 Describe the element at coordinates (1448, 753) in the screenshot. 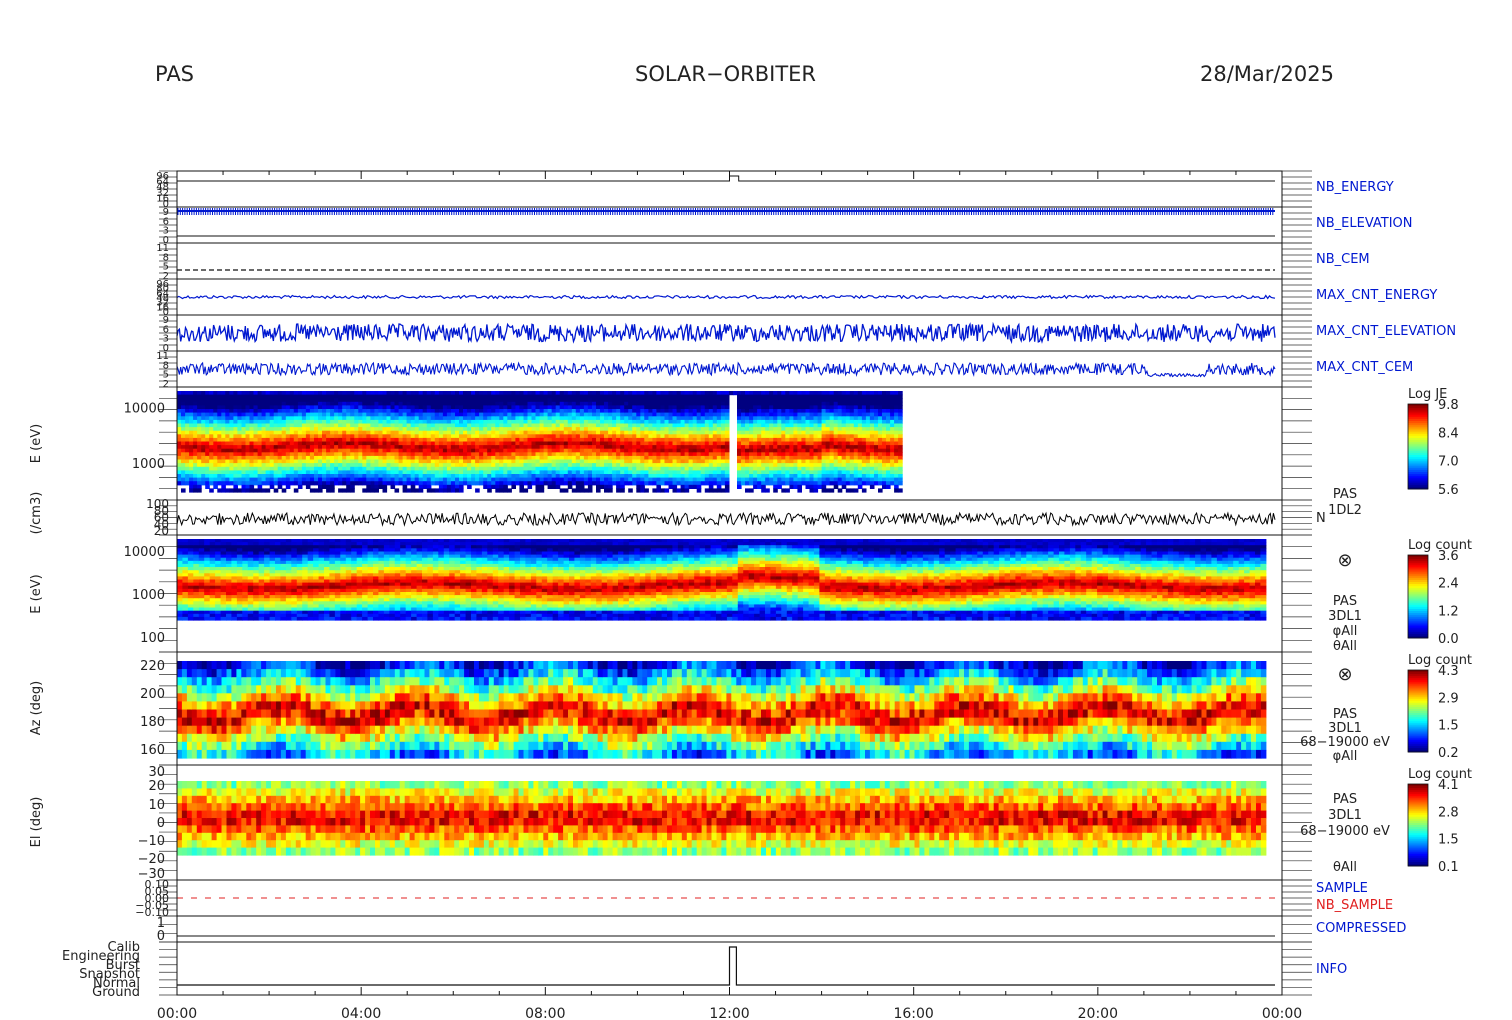

I see `azimuth-colorbar-tick: 0.2` at that location.